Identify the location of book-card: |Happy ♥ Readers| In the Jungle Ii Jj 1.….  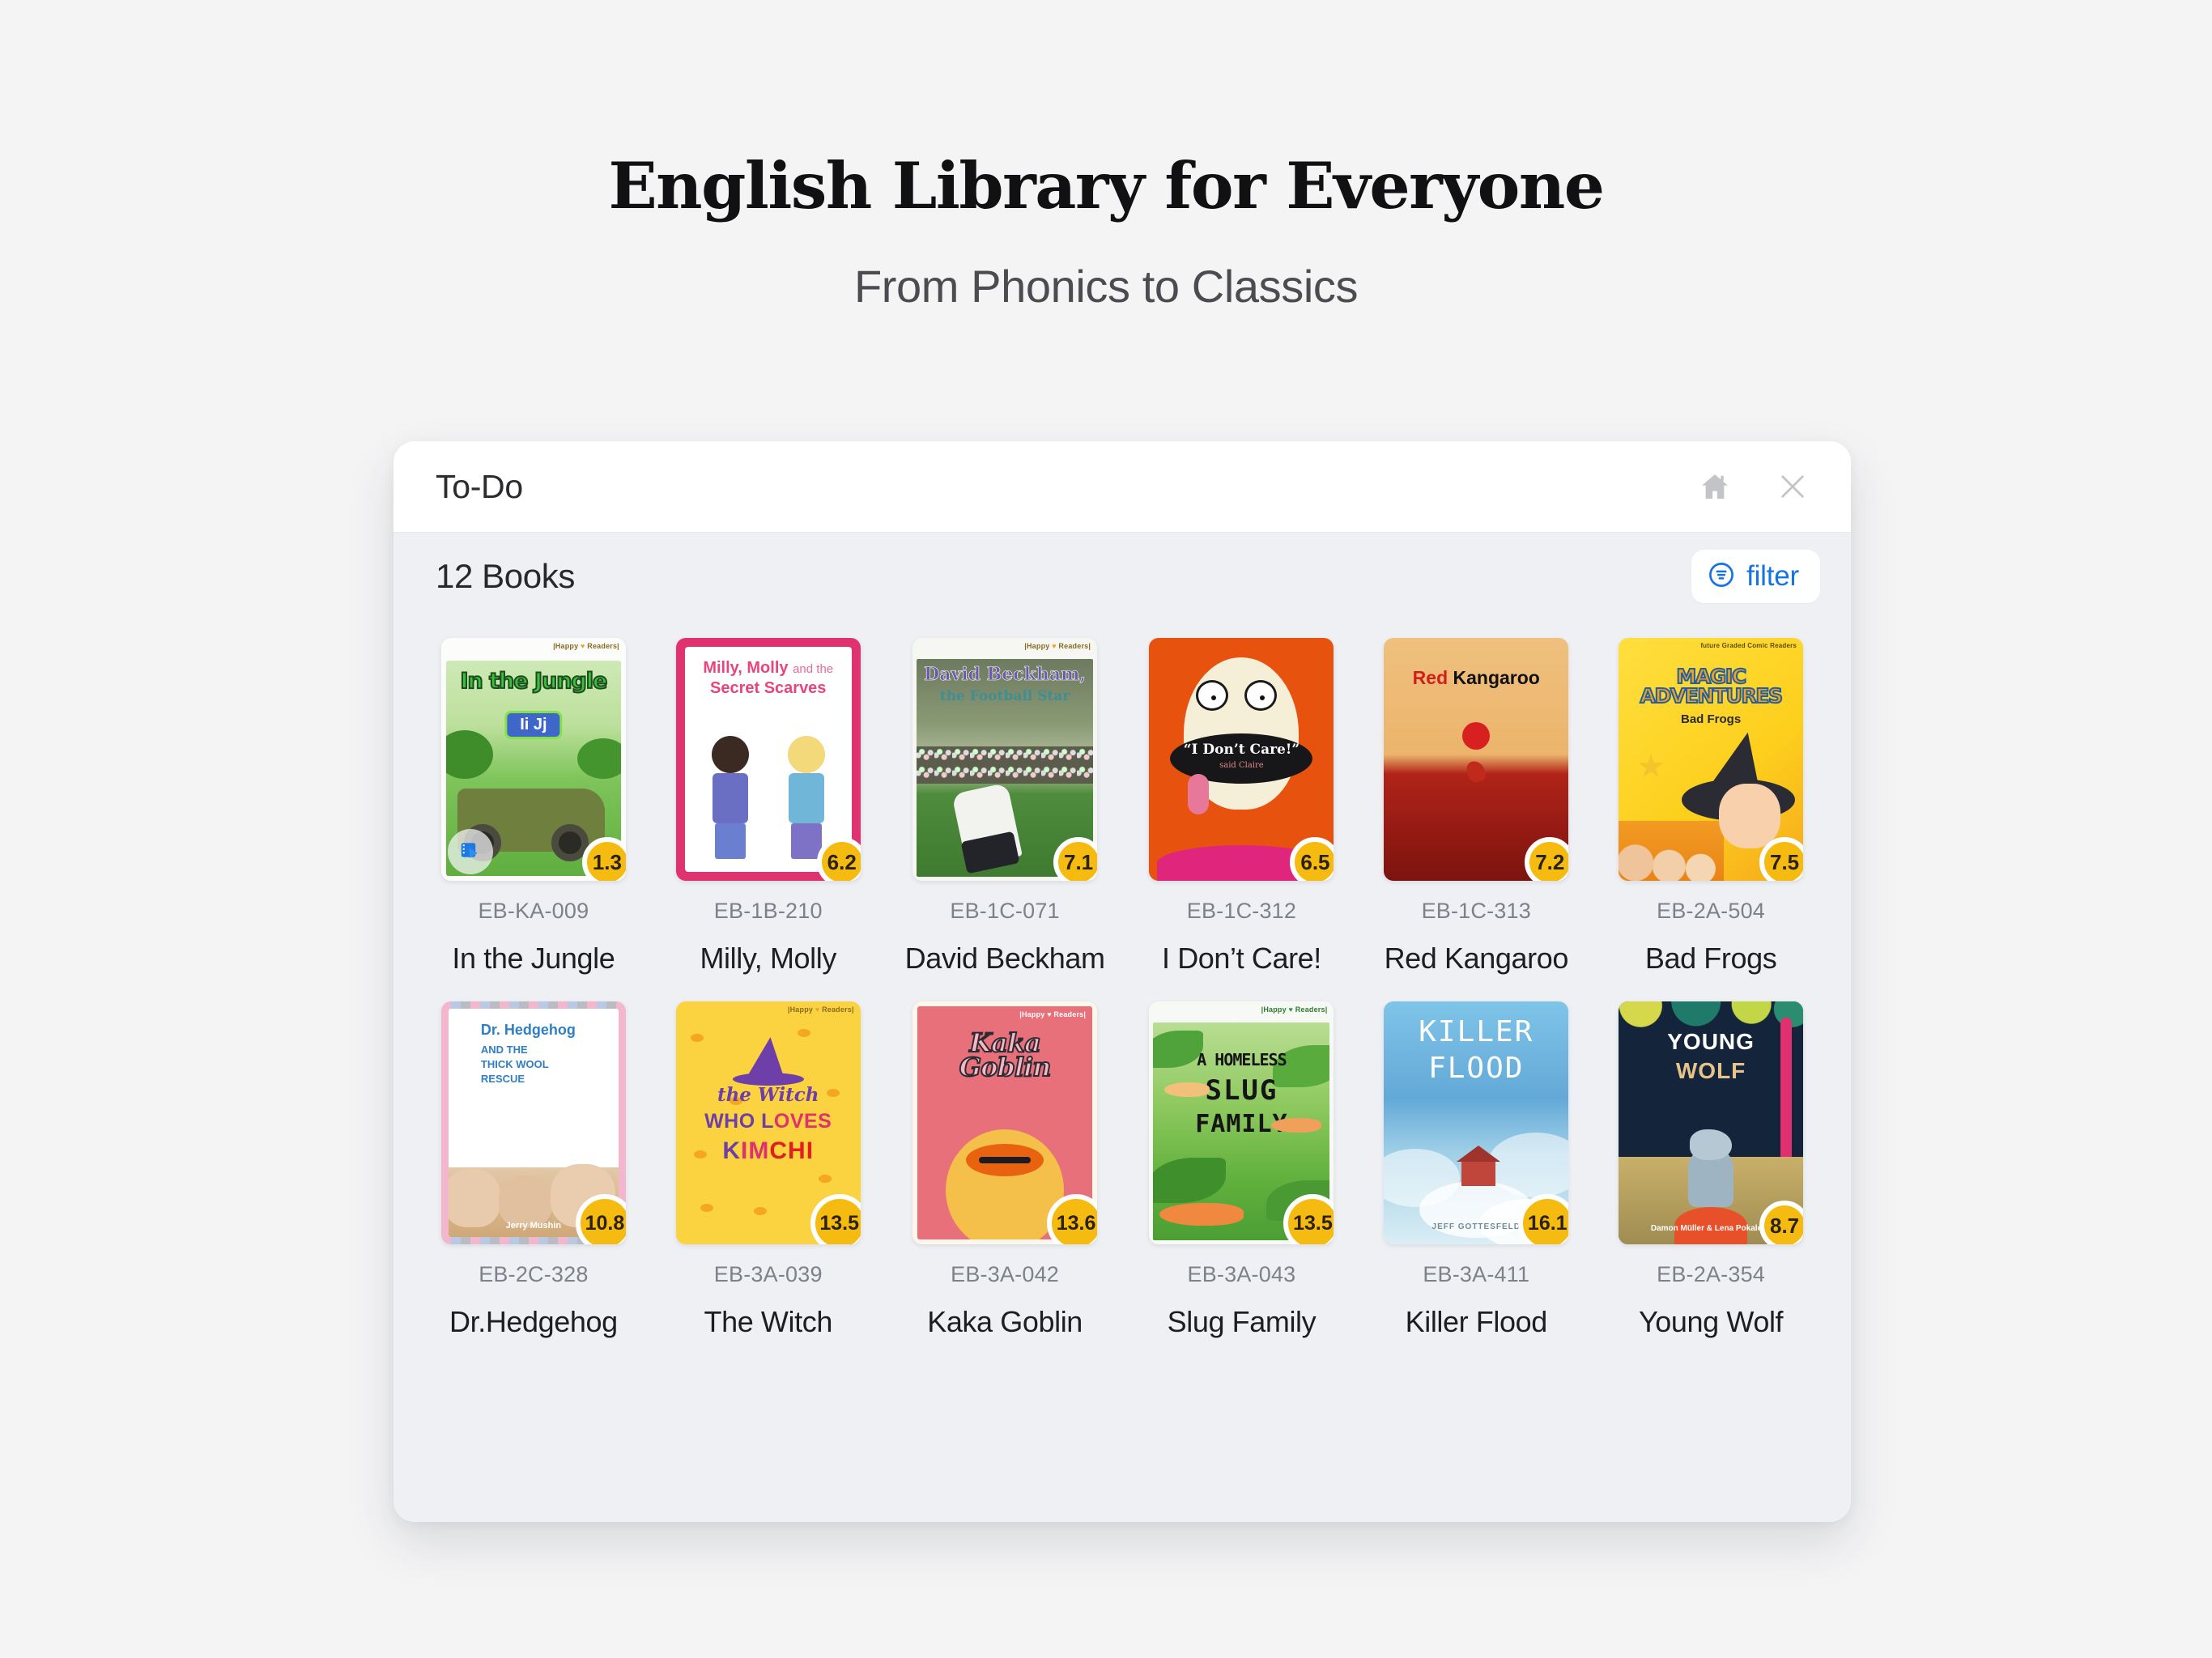
(534, 803).